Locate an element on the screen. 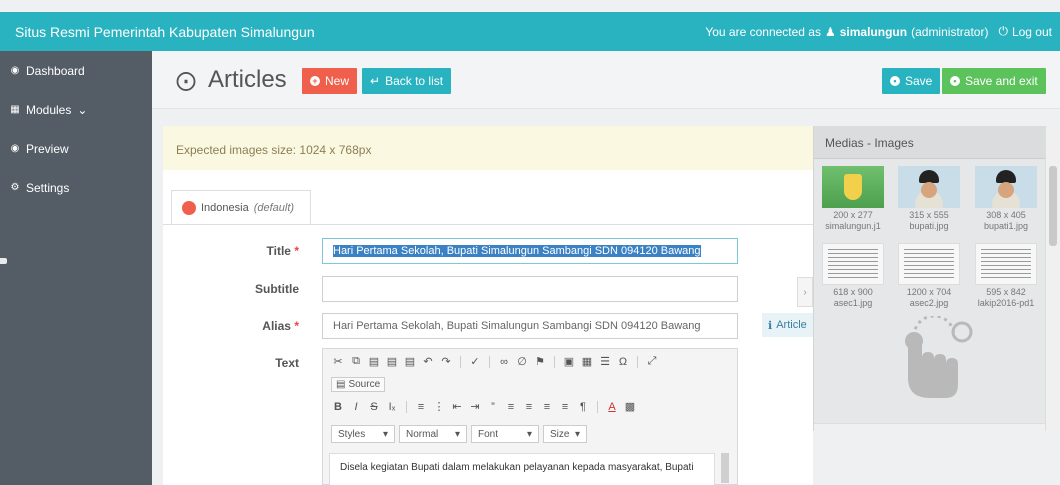  logout-label: Log out is located at coordinates (1031, 31).